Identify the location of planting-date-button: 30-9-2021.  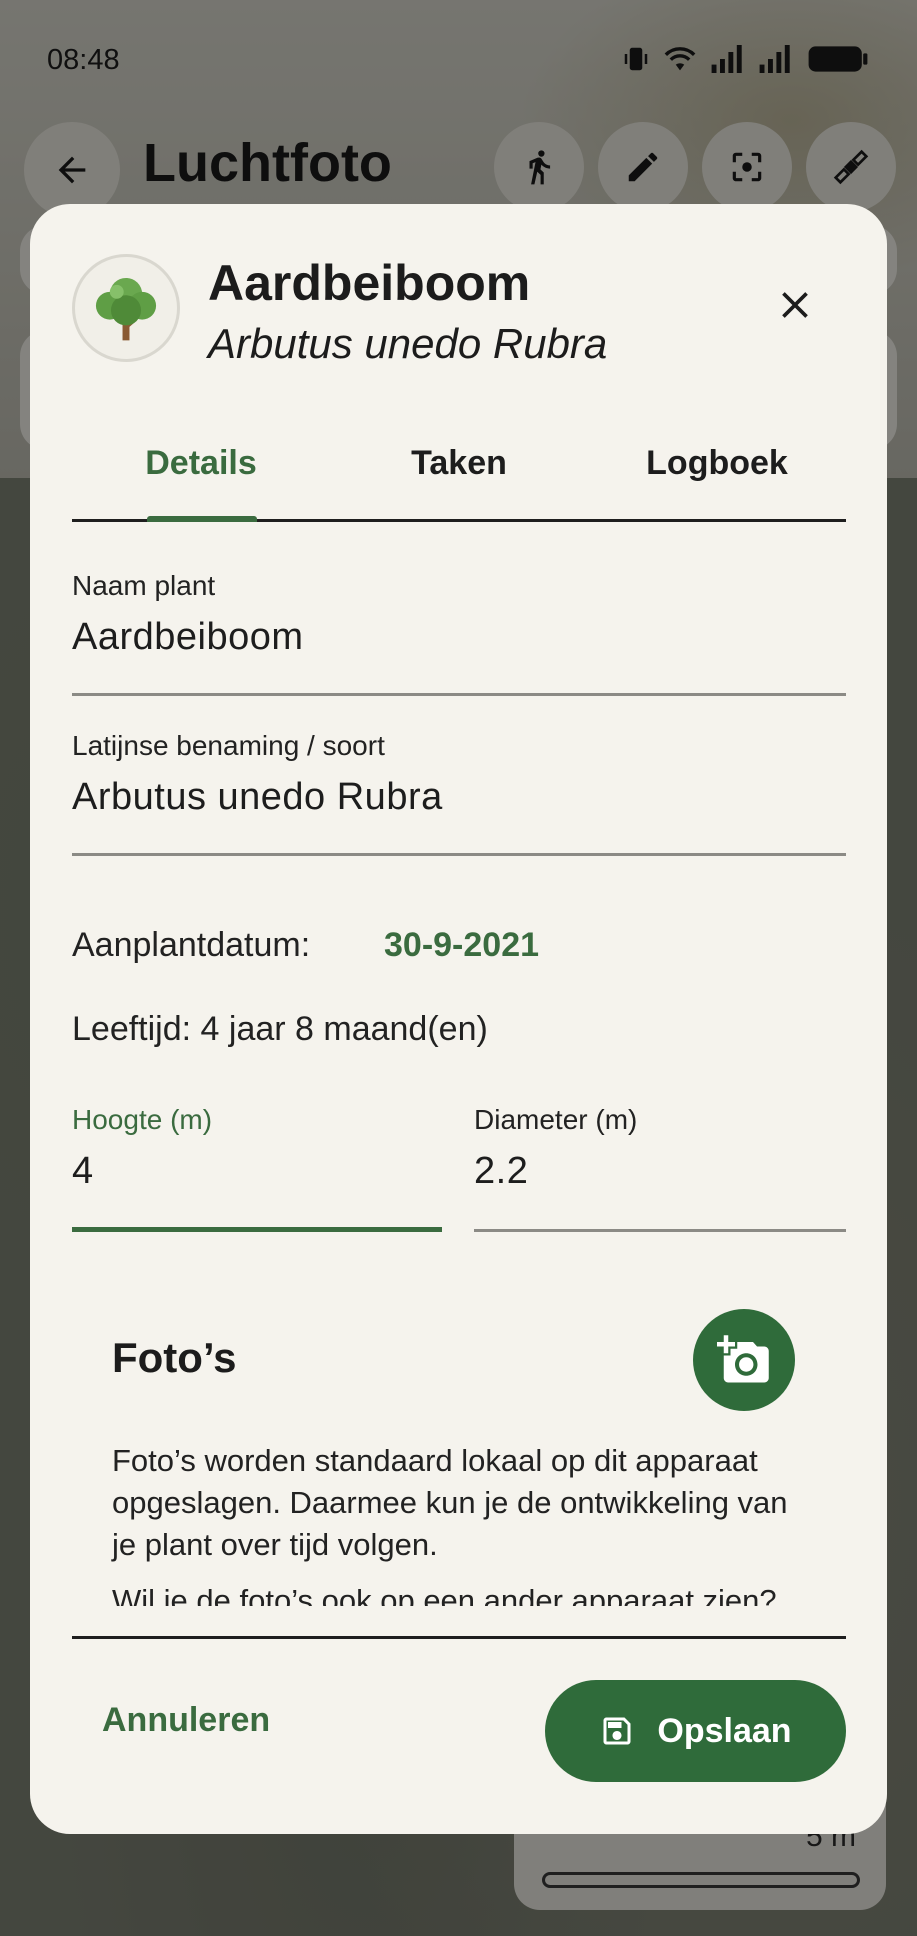
(461, 945).